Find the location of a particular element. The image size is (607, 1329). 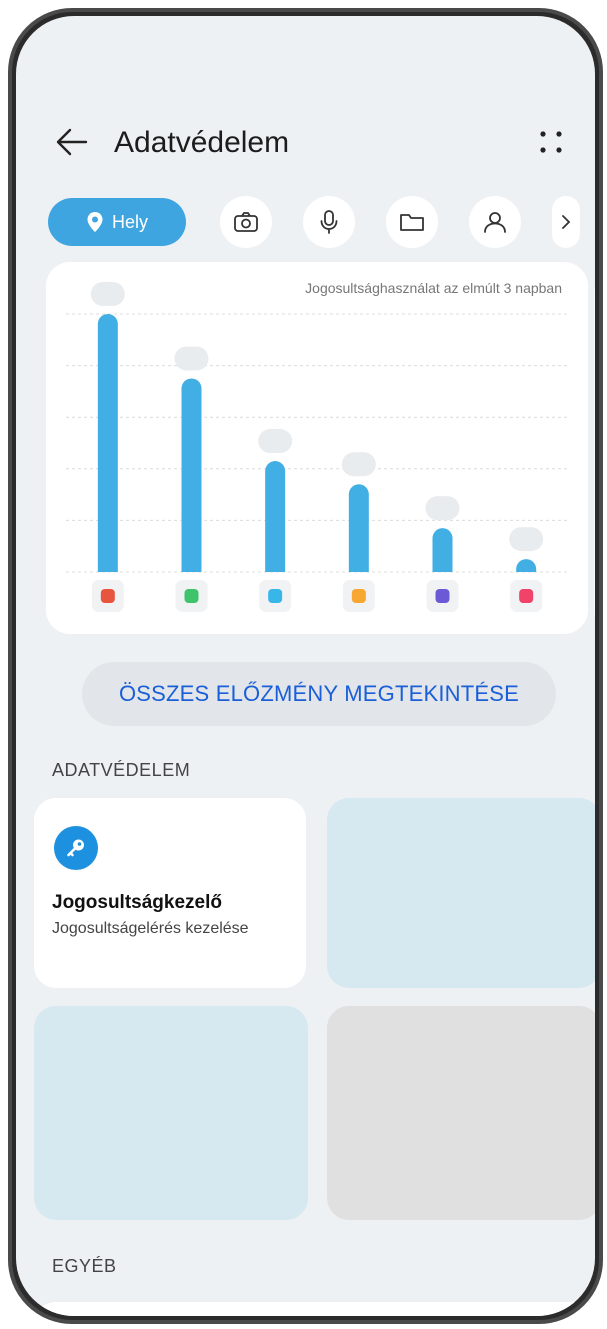

more-options-button is located at coordinates (551, 142).